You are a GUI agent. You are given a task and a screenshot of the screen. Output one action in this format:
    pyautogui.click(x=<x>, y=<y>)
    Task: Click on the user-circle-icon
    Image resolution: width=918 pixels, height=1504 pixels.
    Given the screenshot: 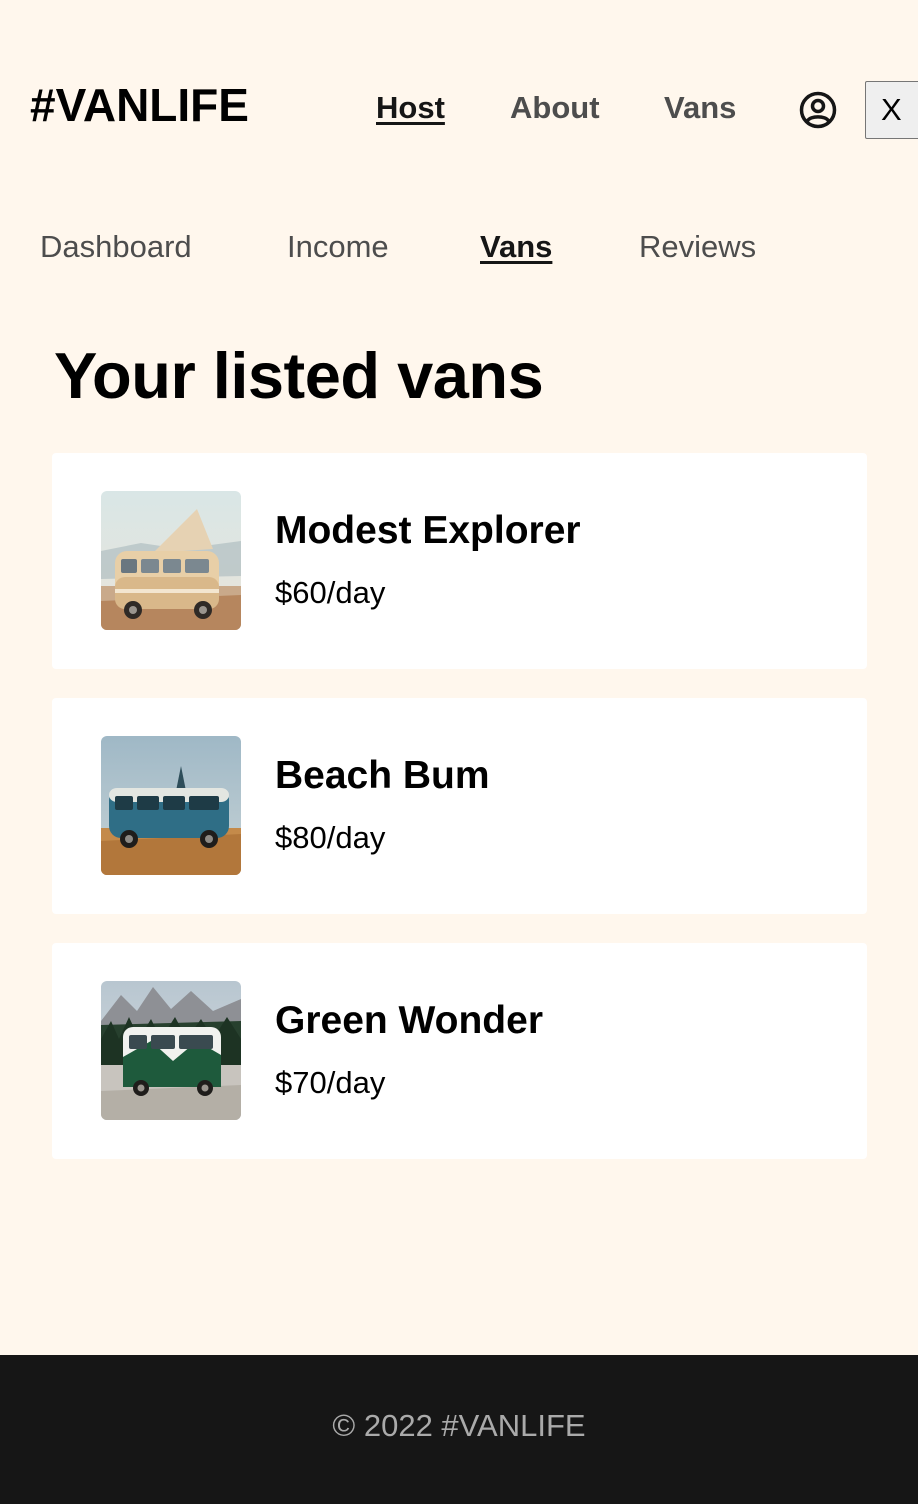 What is the action you would take?
    pyautogui.click(x=818, y=110)
    